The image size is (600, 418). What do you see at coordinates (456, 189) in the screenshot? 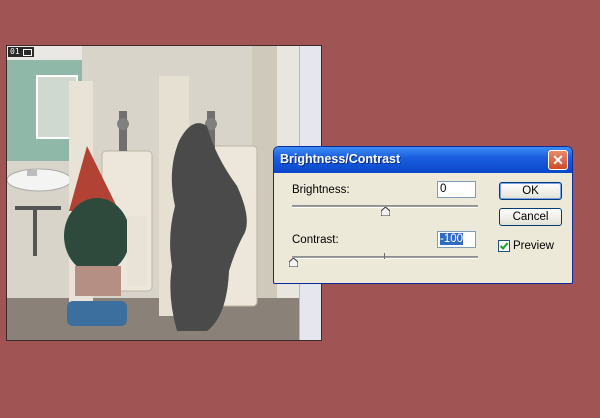
I see `brightness-input: 0` at bounding box center [456, 189].